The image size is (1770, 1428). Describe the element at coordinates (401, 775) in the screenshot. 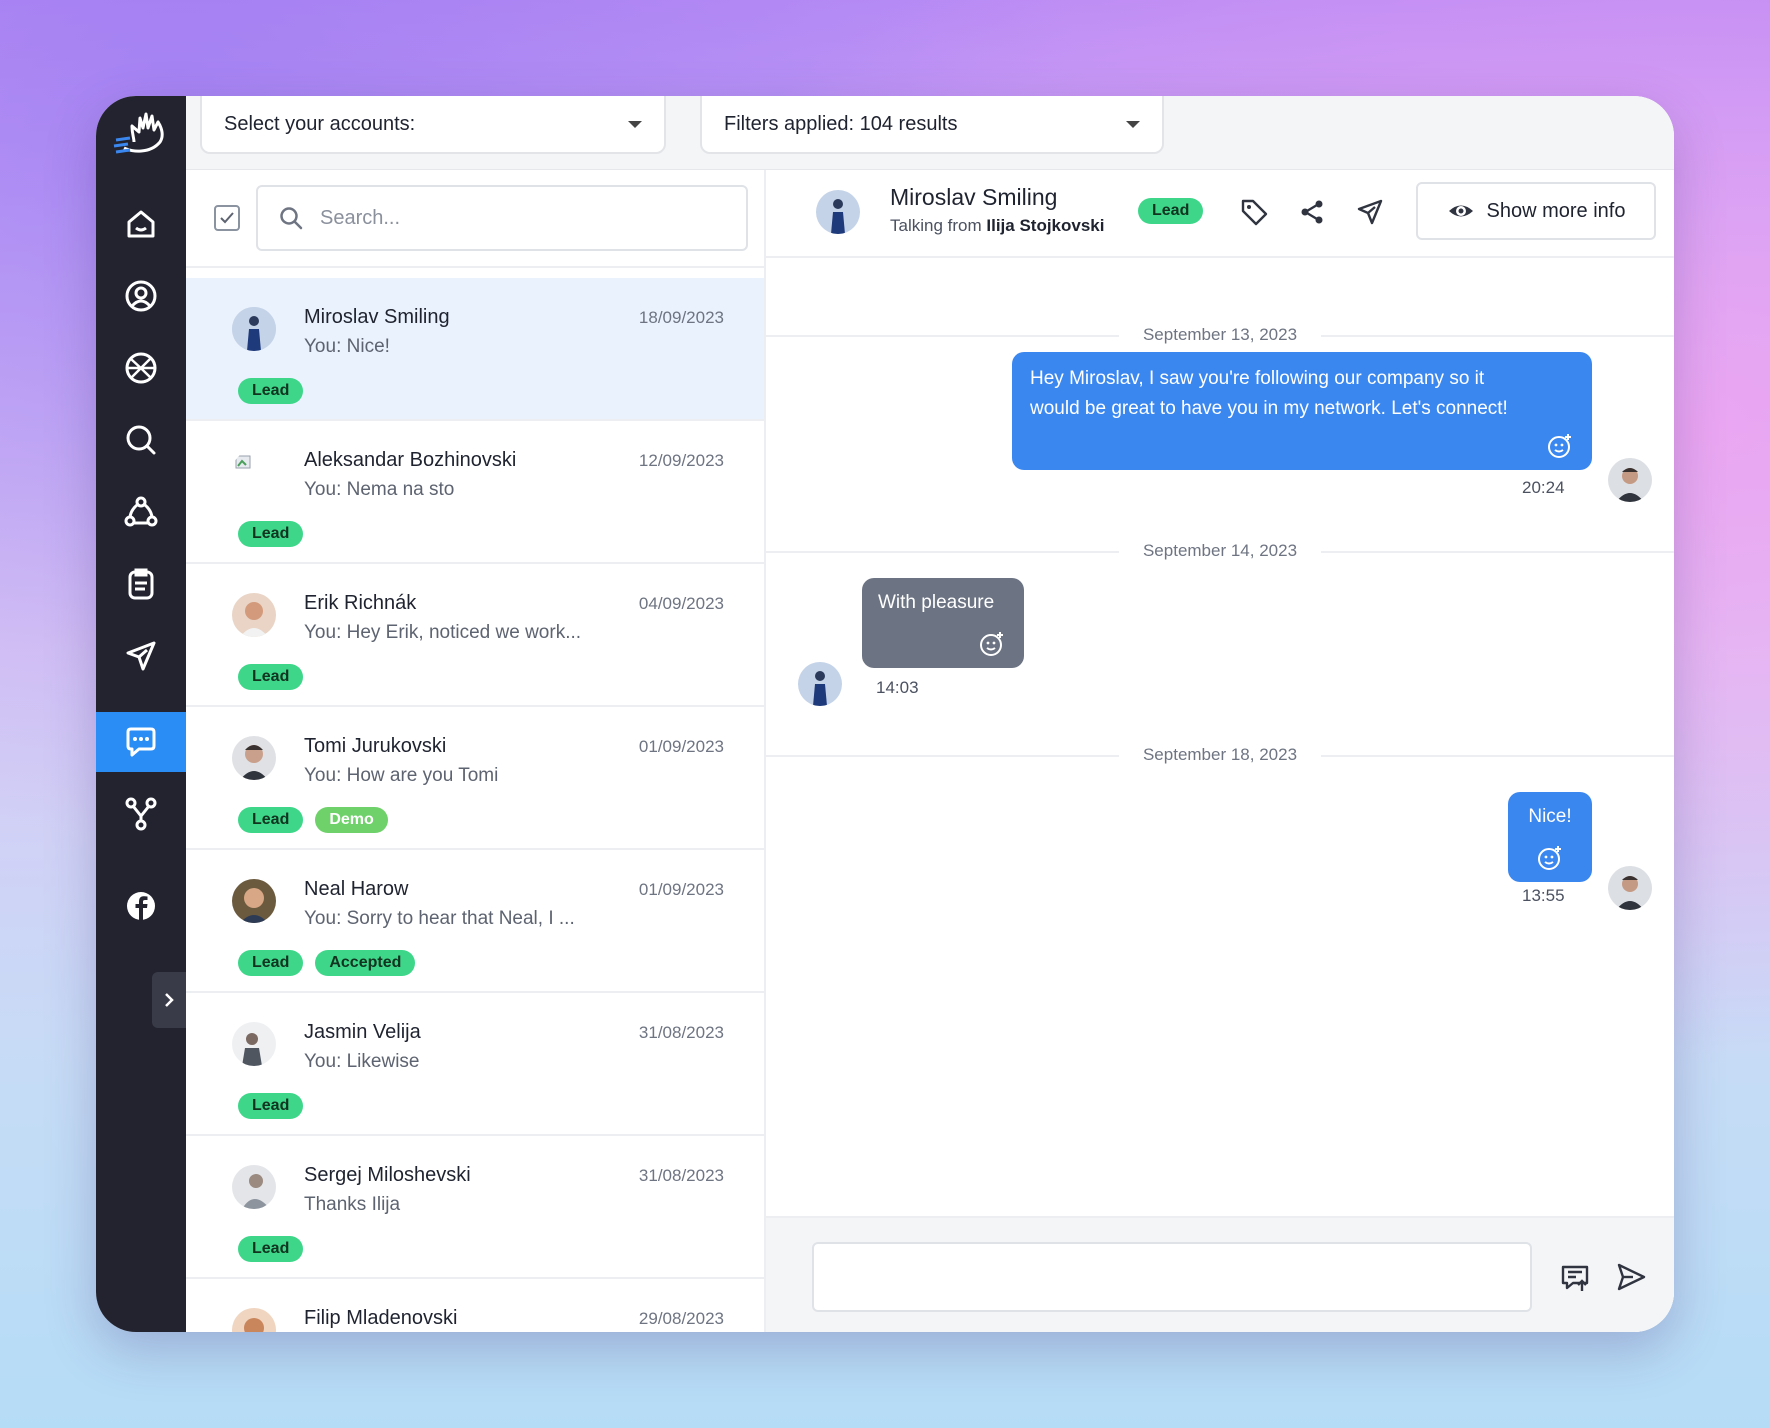

I see `conversation-preview: You: How are you Tomi` at that location.